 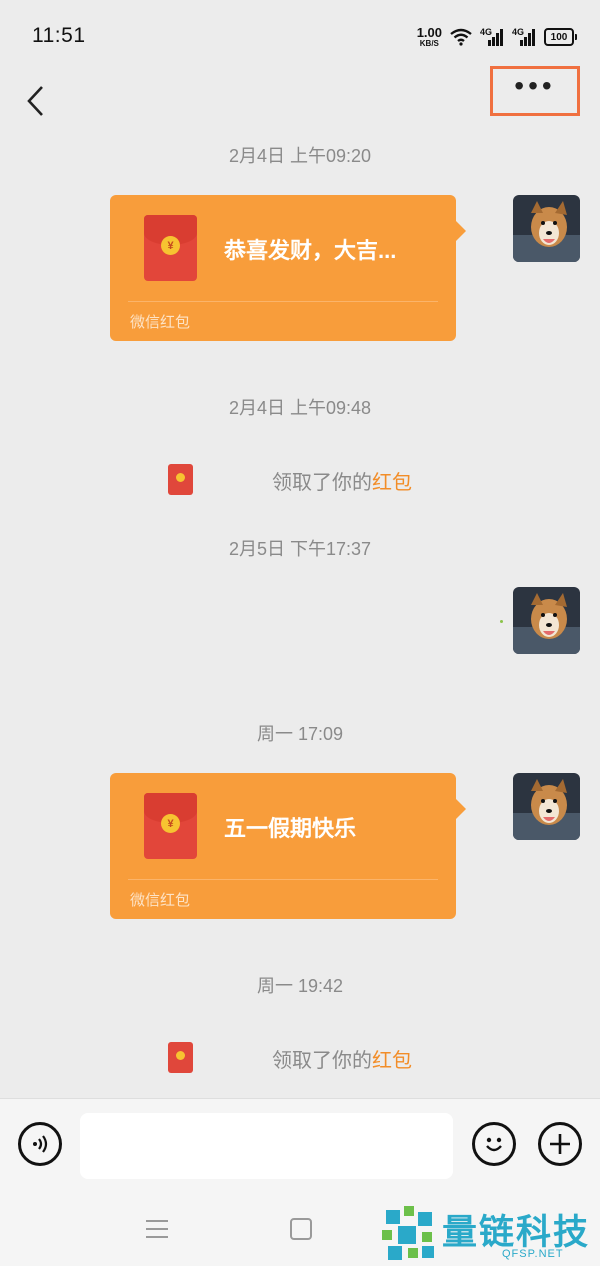 I want to click on input-bar, so click(x=300, y=1145).